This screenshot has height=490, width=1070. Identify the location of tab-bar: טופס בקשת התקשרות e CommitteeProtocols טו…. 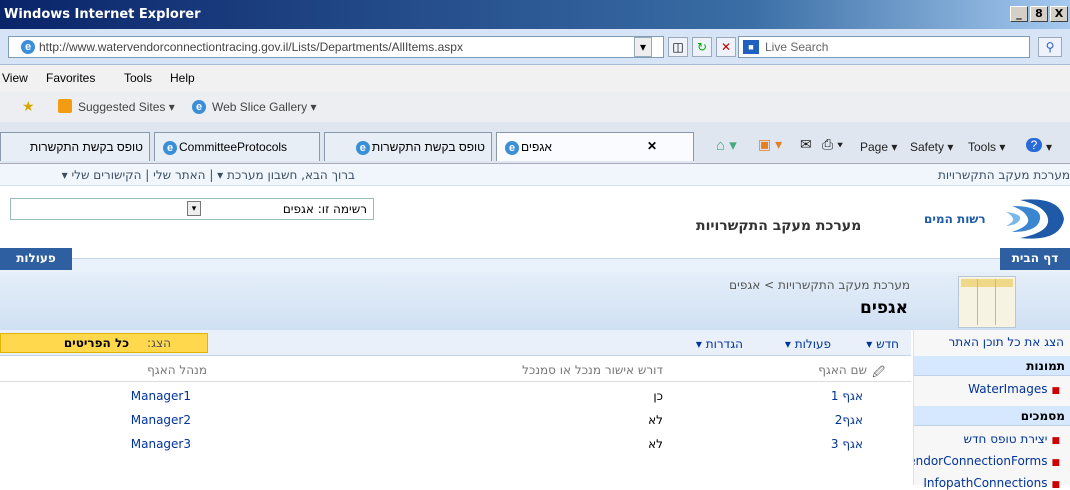
(535, 143).